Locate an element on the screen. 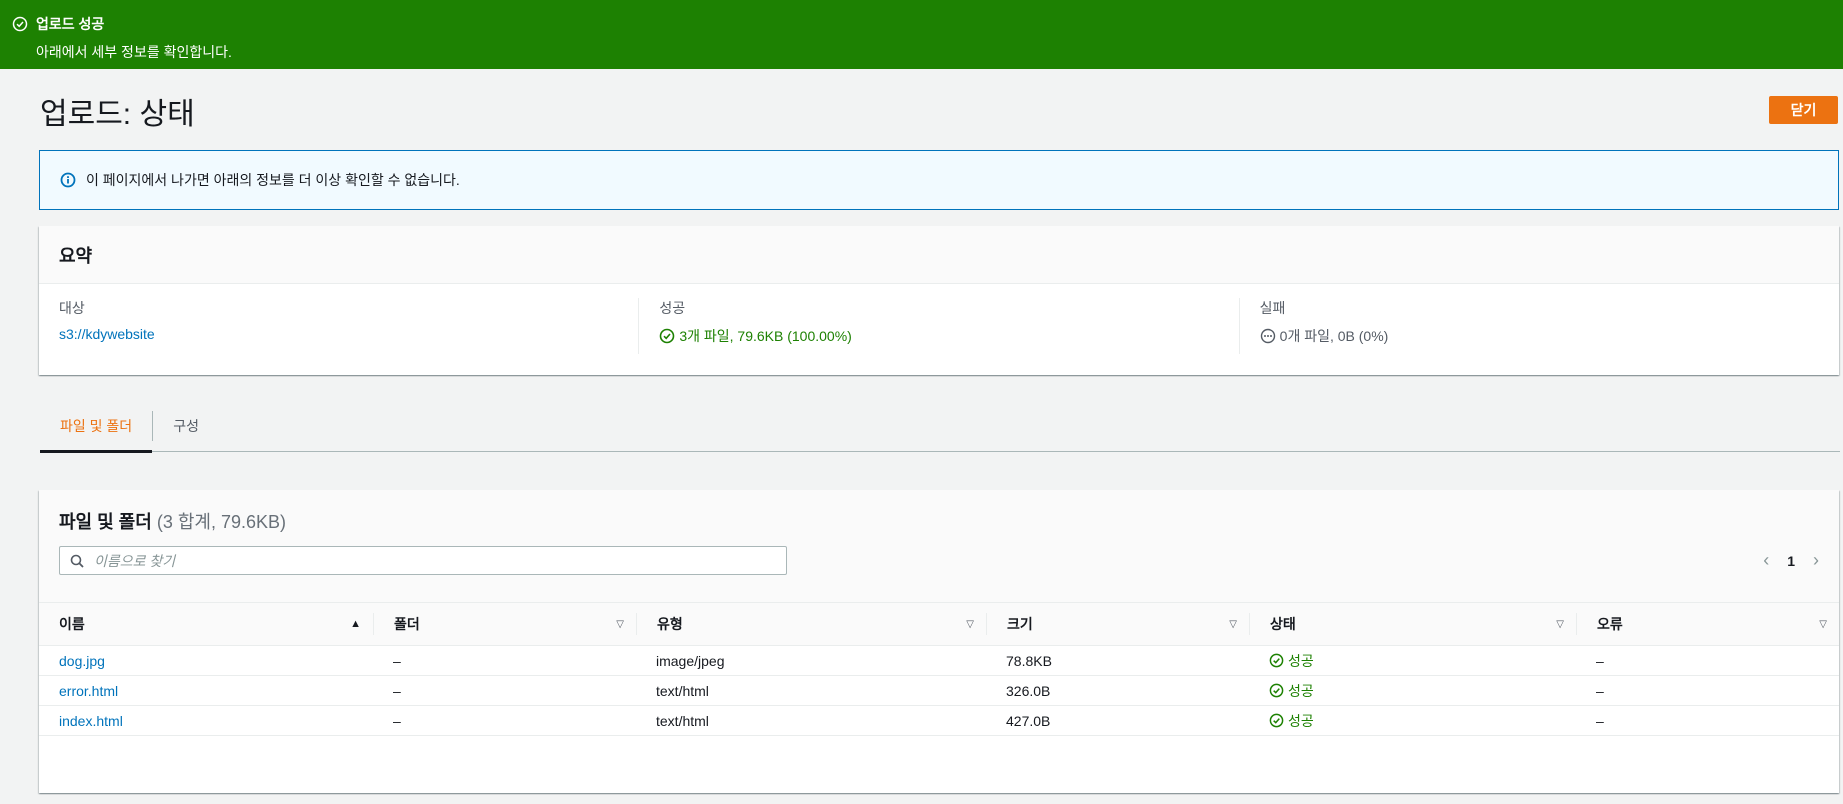 This screenshot has height=804, width=1843. pagination: ‹ 1 › is located at coordinates (1791, 560).